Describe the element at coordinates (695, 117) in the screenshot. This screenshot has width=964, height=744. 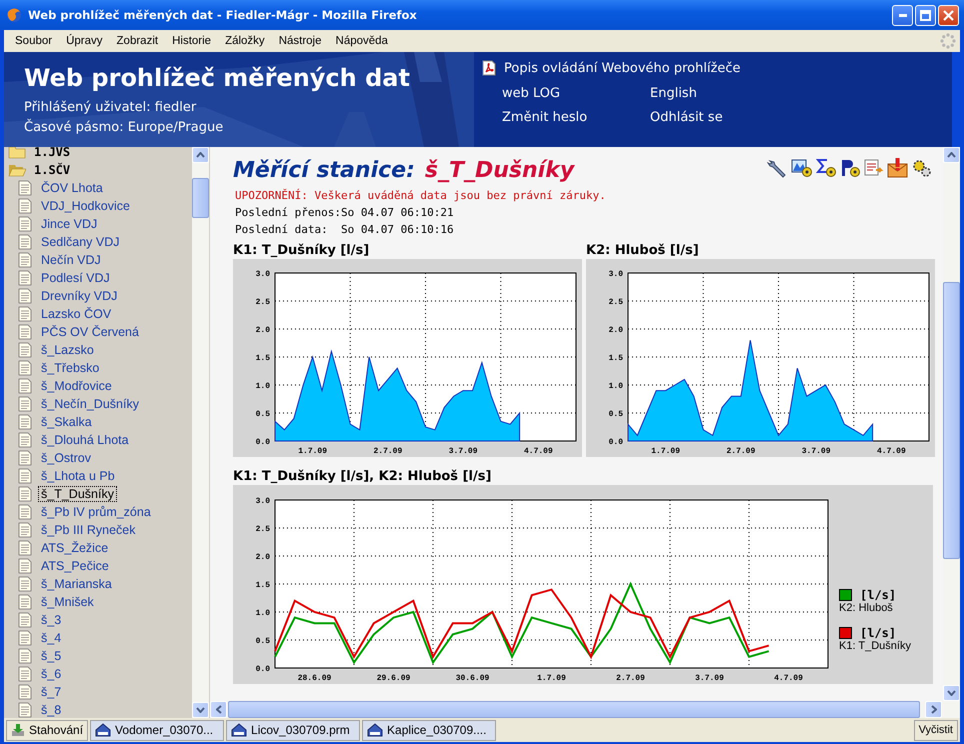
I see `header-link: Odhlásit se` at that location.